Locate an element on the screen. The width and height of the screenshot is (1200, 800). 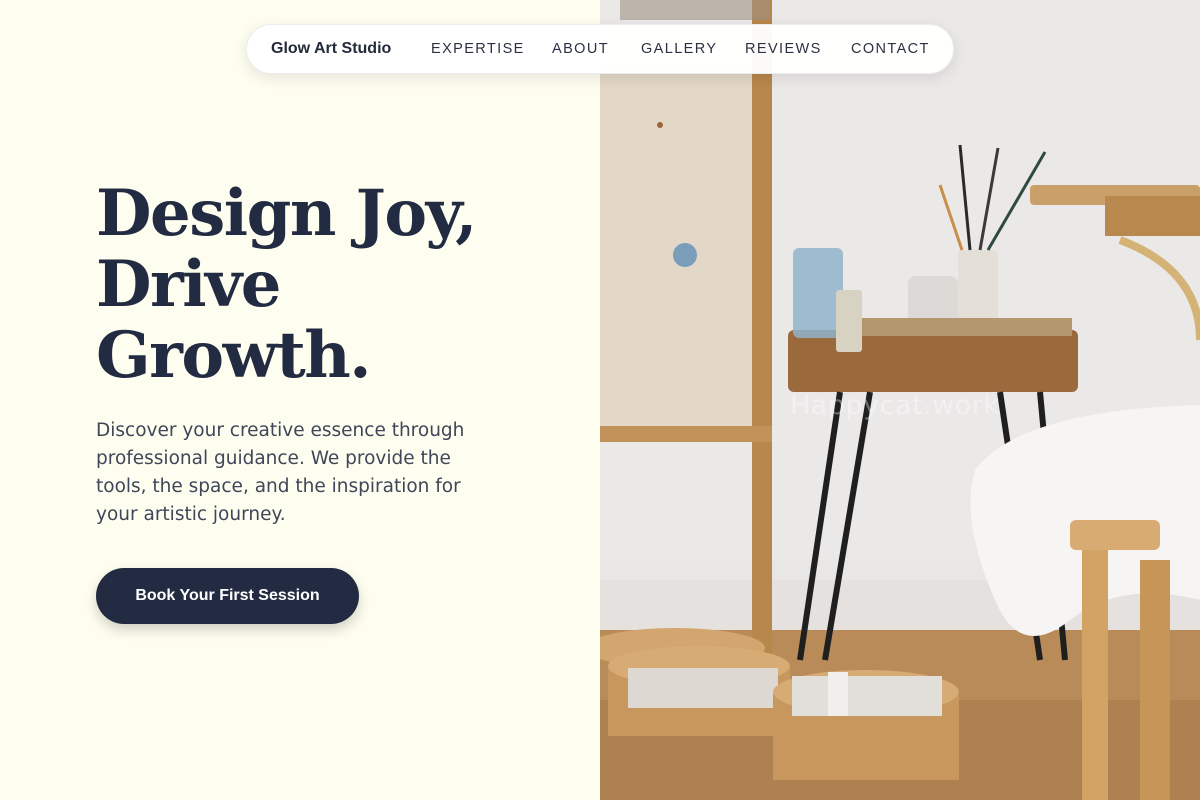
headline-line-3: Growth. is located at coordinates (234, 355).